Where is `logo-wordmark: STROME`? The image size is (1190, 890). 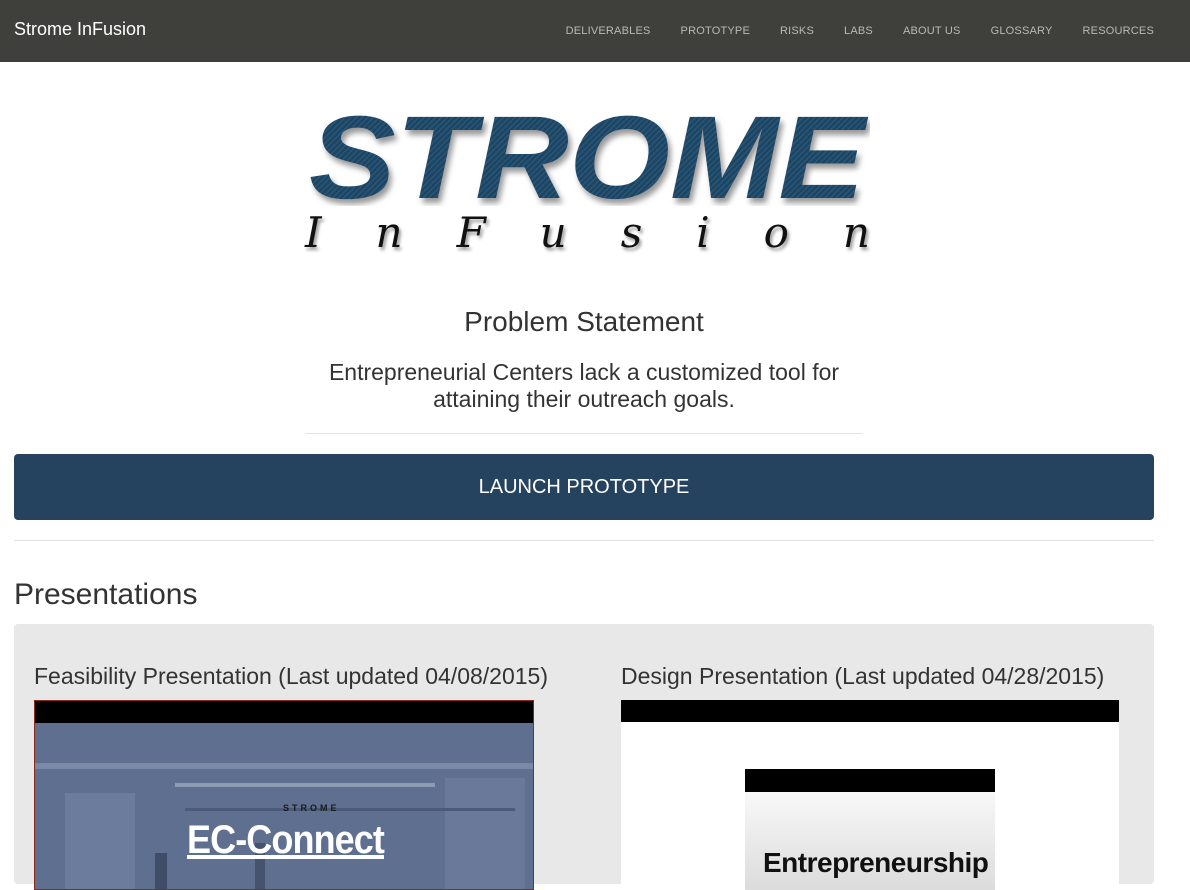 logo-wordmark: STROME is located at coordinates (589, 153).